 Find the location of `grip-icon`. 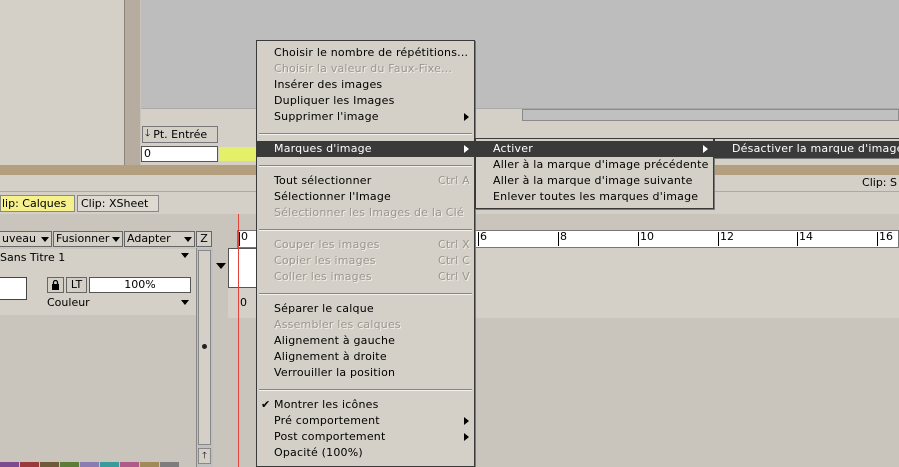

grip-icon is located at coordinates (204, 346).